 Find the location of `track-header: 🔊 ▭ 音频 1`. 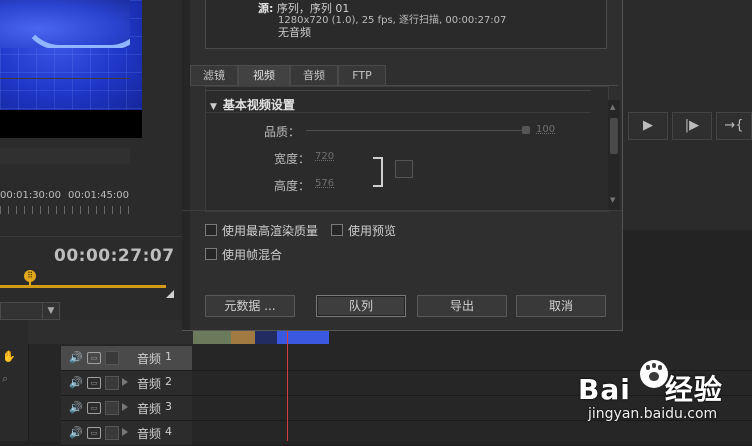

track-header: 🔊 ▭ 音频 1 is located at coordinates (126, 358).